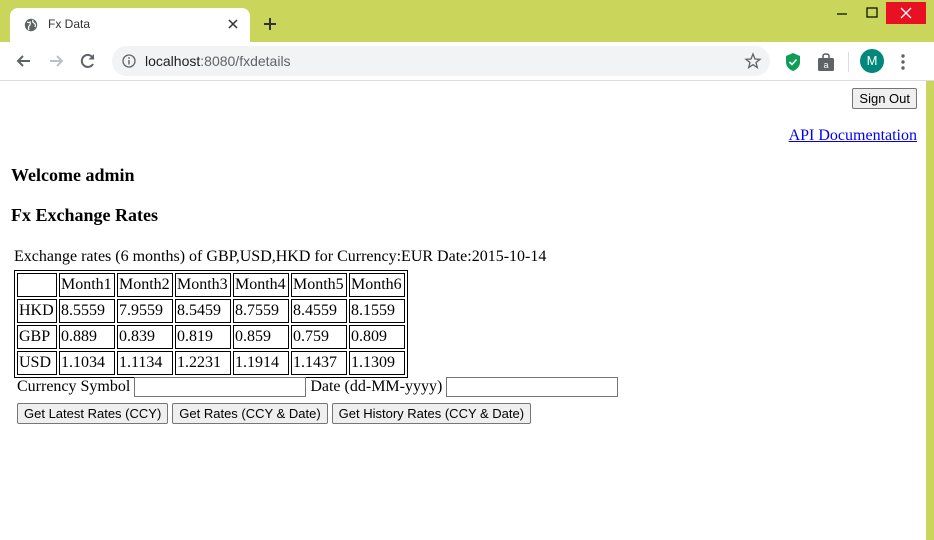 Image resolution: width=934 pixels, height=540 pixels. What do you see at coordinates (377, 363) in the screenshot?
I see `rate-cell: 1.1309` at bounding box center [377, 363].